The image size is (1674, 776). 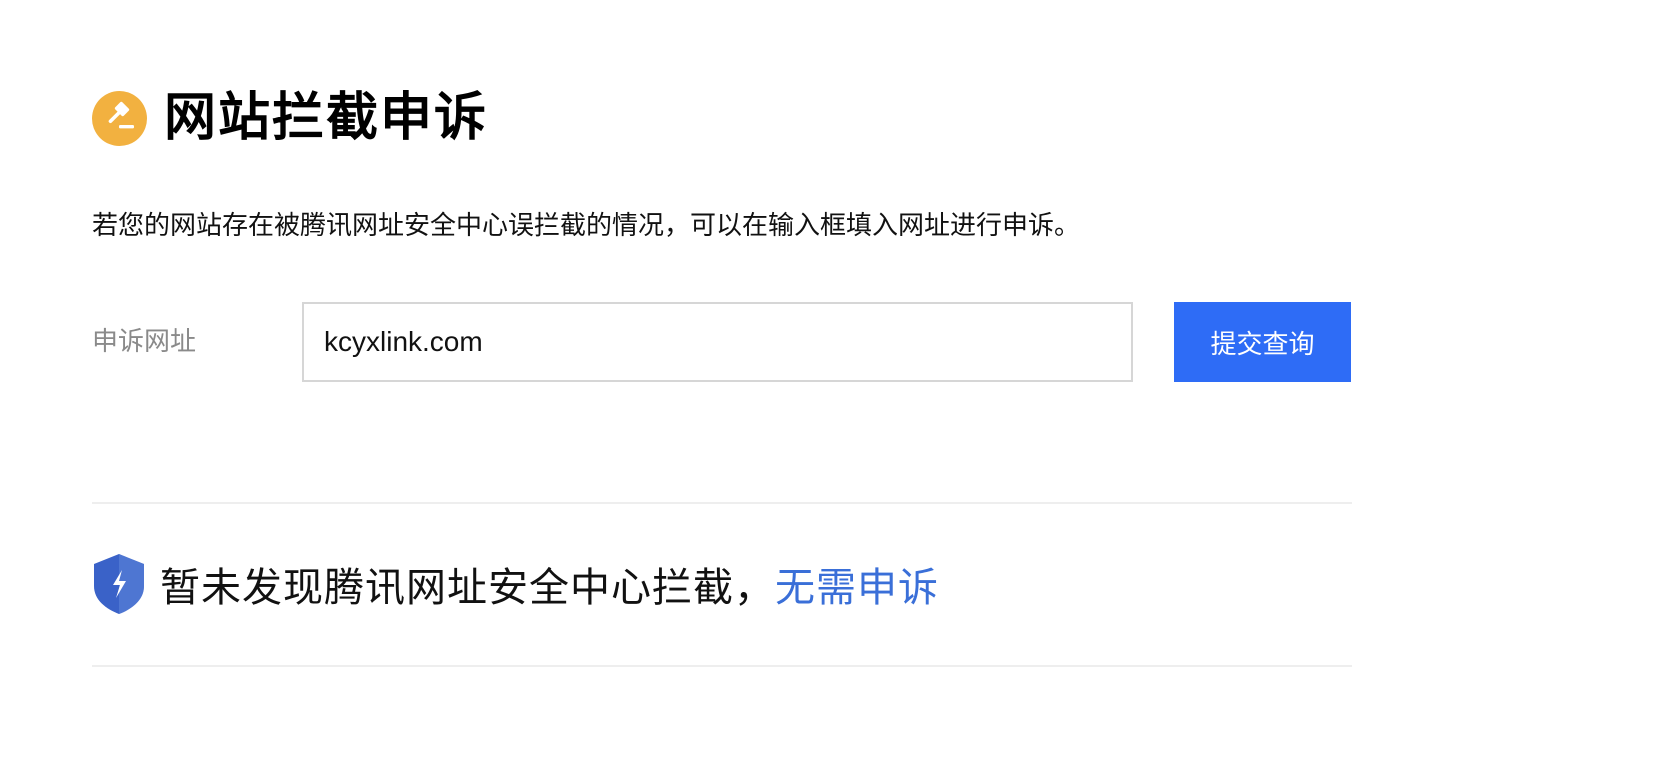 What do you see at coordinates (119, 118) in the screenshot?
I see `gavel-icon` at bounding box center [119, 118].